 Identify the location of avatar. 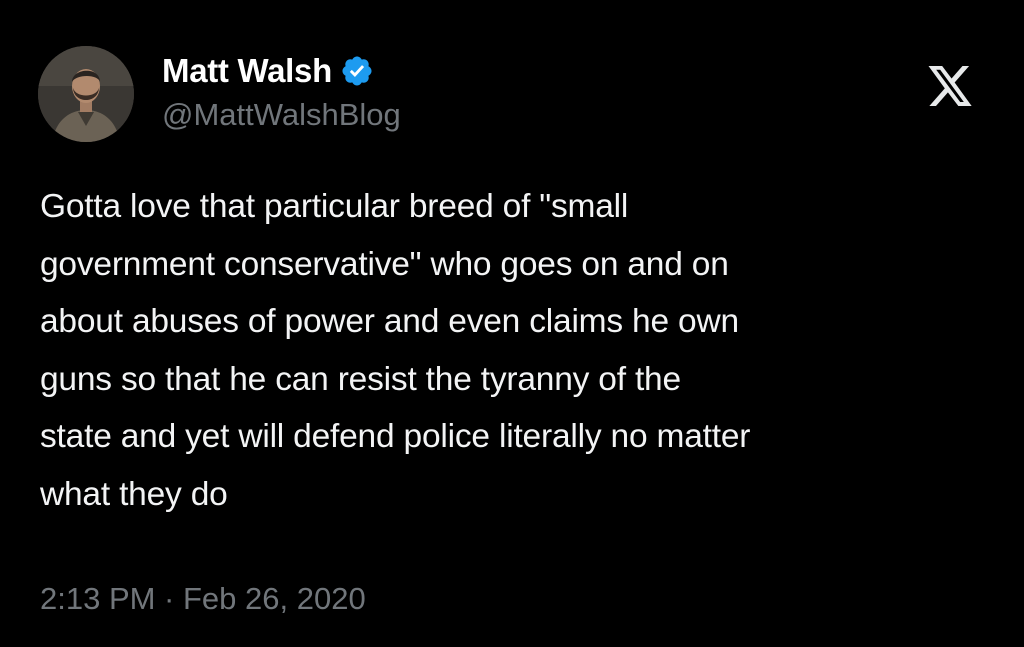
(86, 94).